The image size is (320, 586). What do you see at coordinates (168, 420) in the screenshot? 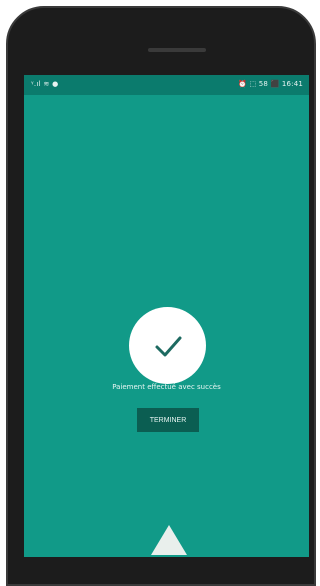
I see `terminer-button: TERMINER` at bounding box center [168, 420].